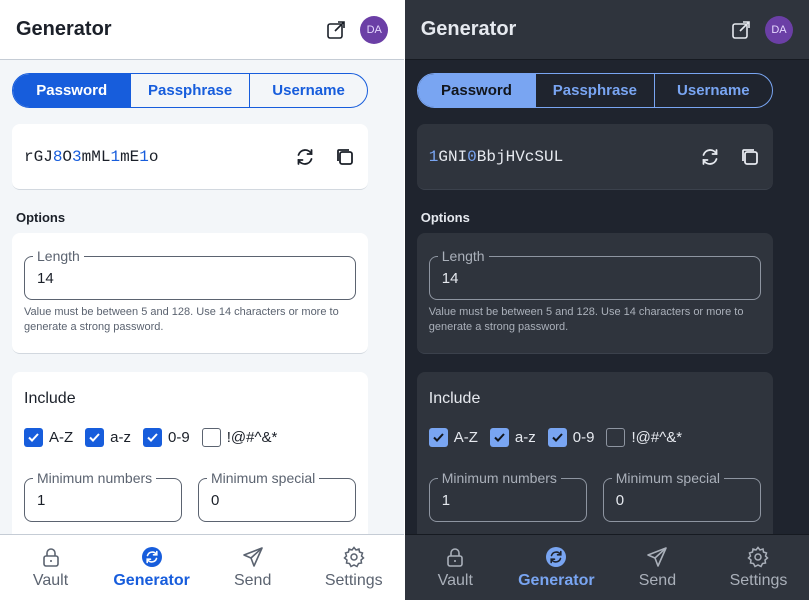 Image resolution: width=809 pixels, height=600 pixels. Describe the element at coordinates (45, 278) in the screenshot. I see `length-value: 14` at that location.